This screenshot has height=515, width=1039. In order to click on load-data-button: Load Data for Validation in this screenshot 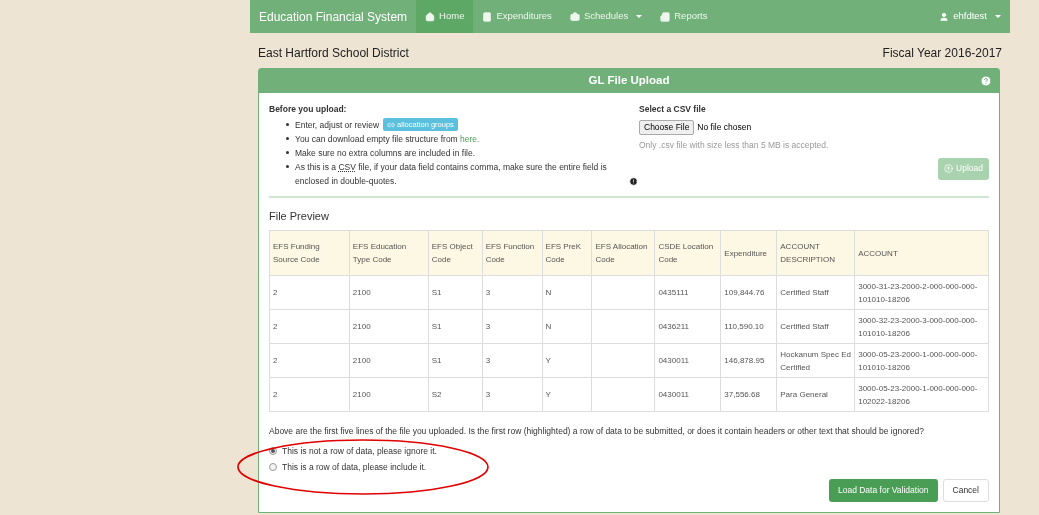, I will do `click(883, 490)`.